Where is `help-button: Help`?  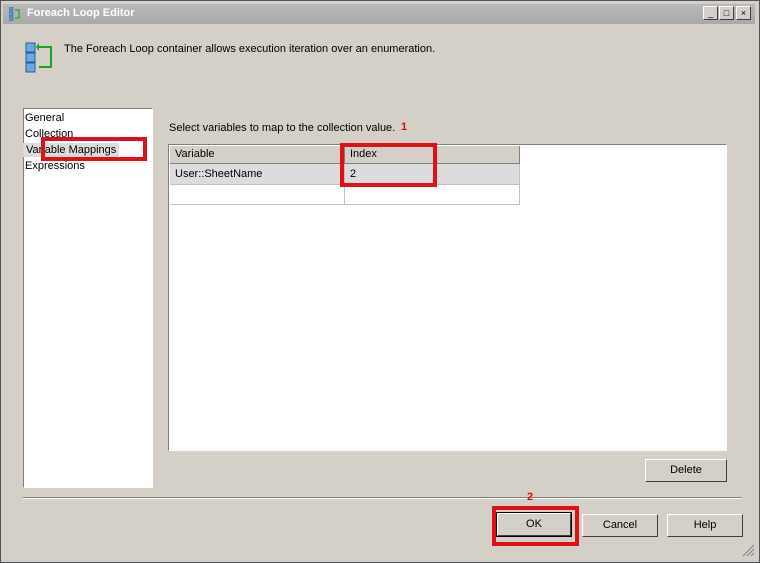 help-button: Help is located at coordinates (705, 525).